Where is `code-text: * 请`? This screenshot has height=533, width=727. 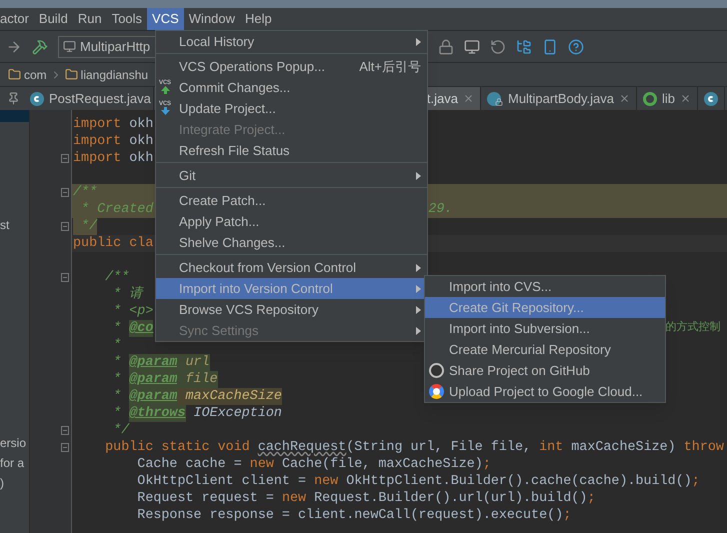 code-text: * 请 is located at coordinates (127, 294).